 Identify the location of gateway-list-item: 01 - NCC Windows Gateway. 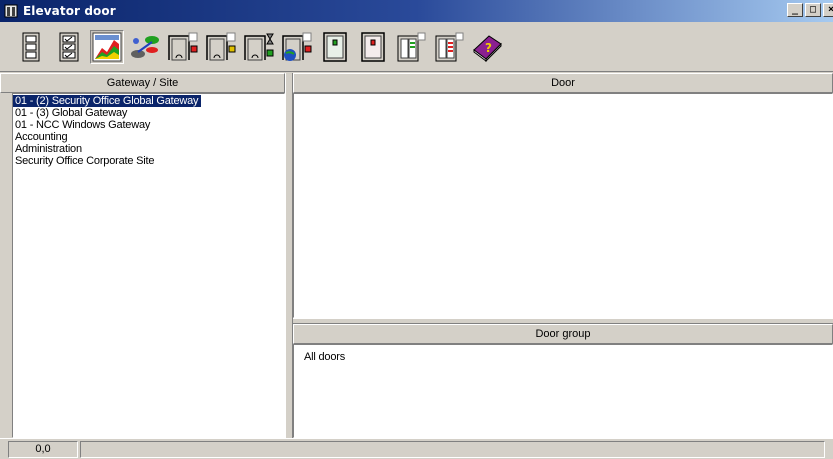
(148, 125).